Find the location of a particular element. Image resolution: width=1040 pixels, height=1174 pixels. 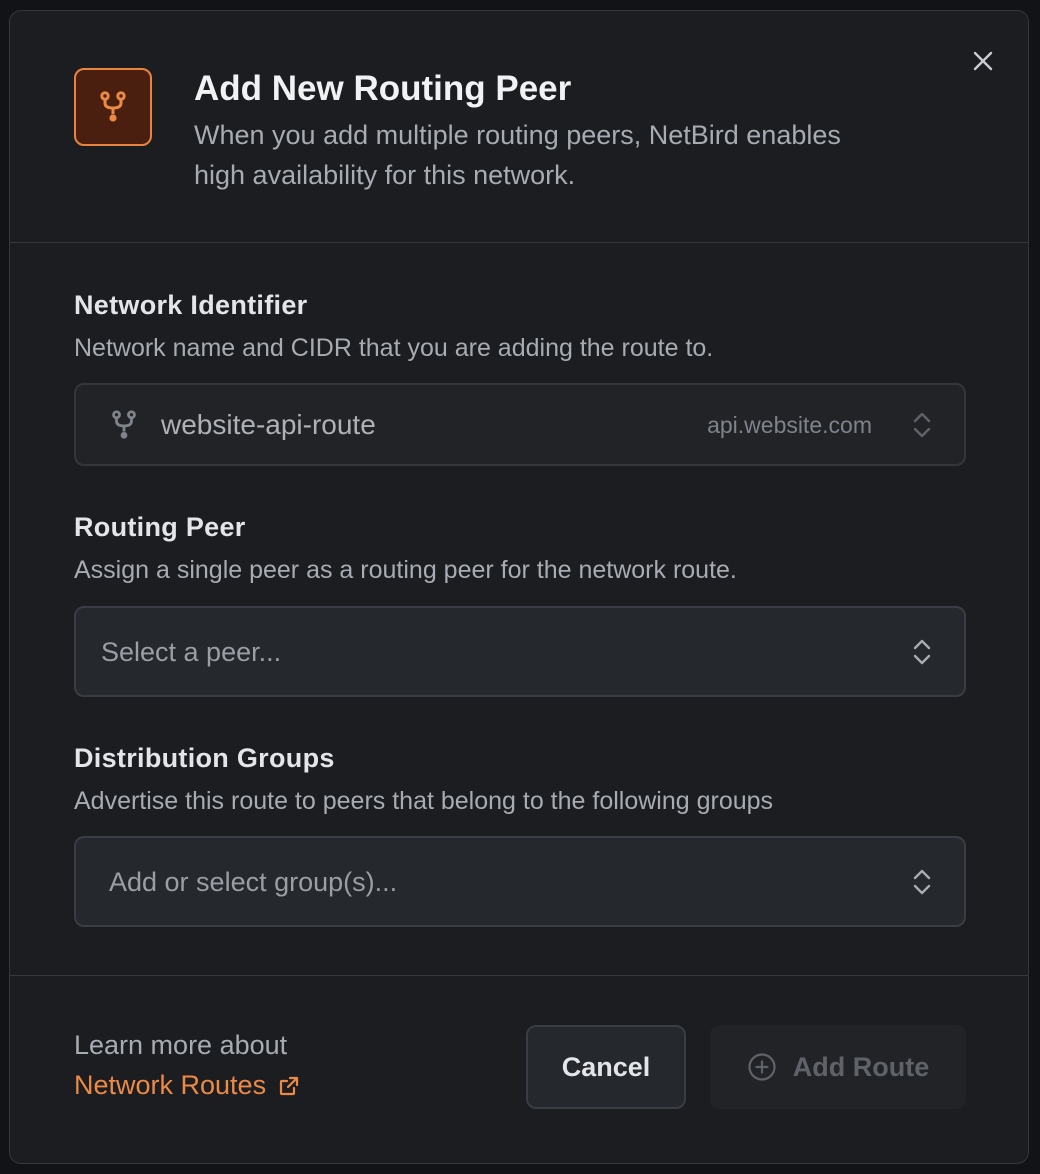

network-identifier-label: Network Identifier is located at coordinates (191, 305).